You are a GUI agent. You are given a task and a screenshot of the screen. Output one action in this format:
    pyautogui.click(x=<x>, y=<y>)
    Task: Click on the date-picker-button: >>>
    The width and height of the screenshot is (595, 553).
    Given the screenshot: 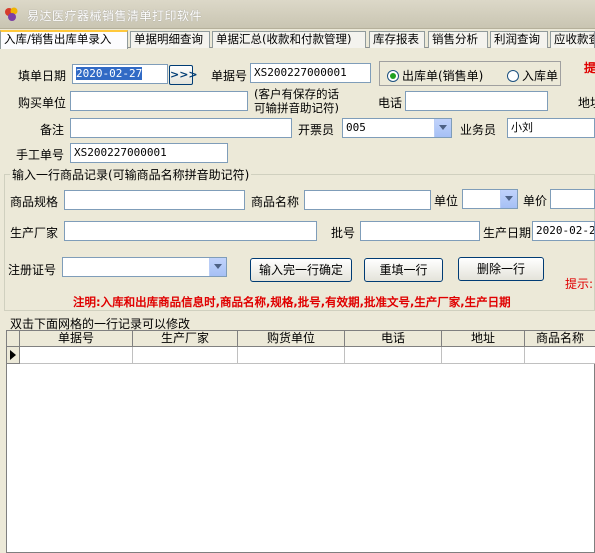 What is the action you would take?
    pyautogui.click(x=183, y=75)
    